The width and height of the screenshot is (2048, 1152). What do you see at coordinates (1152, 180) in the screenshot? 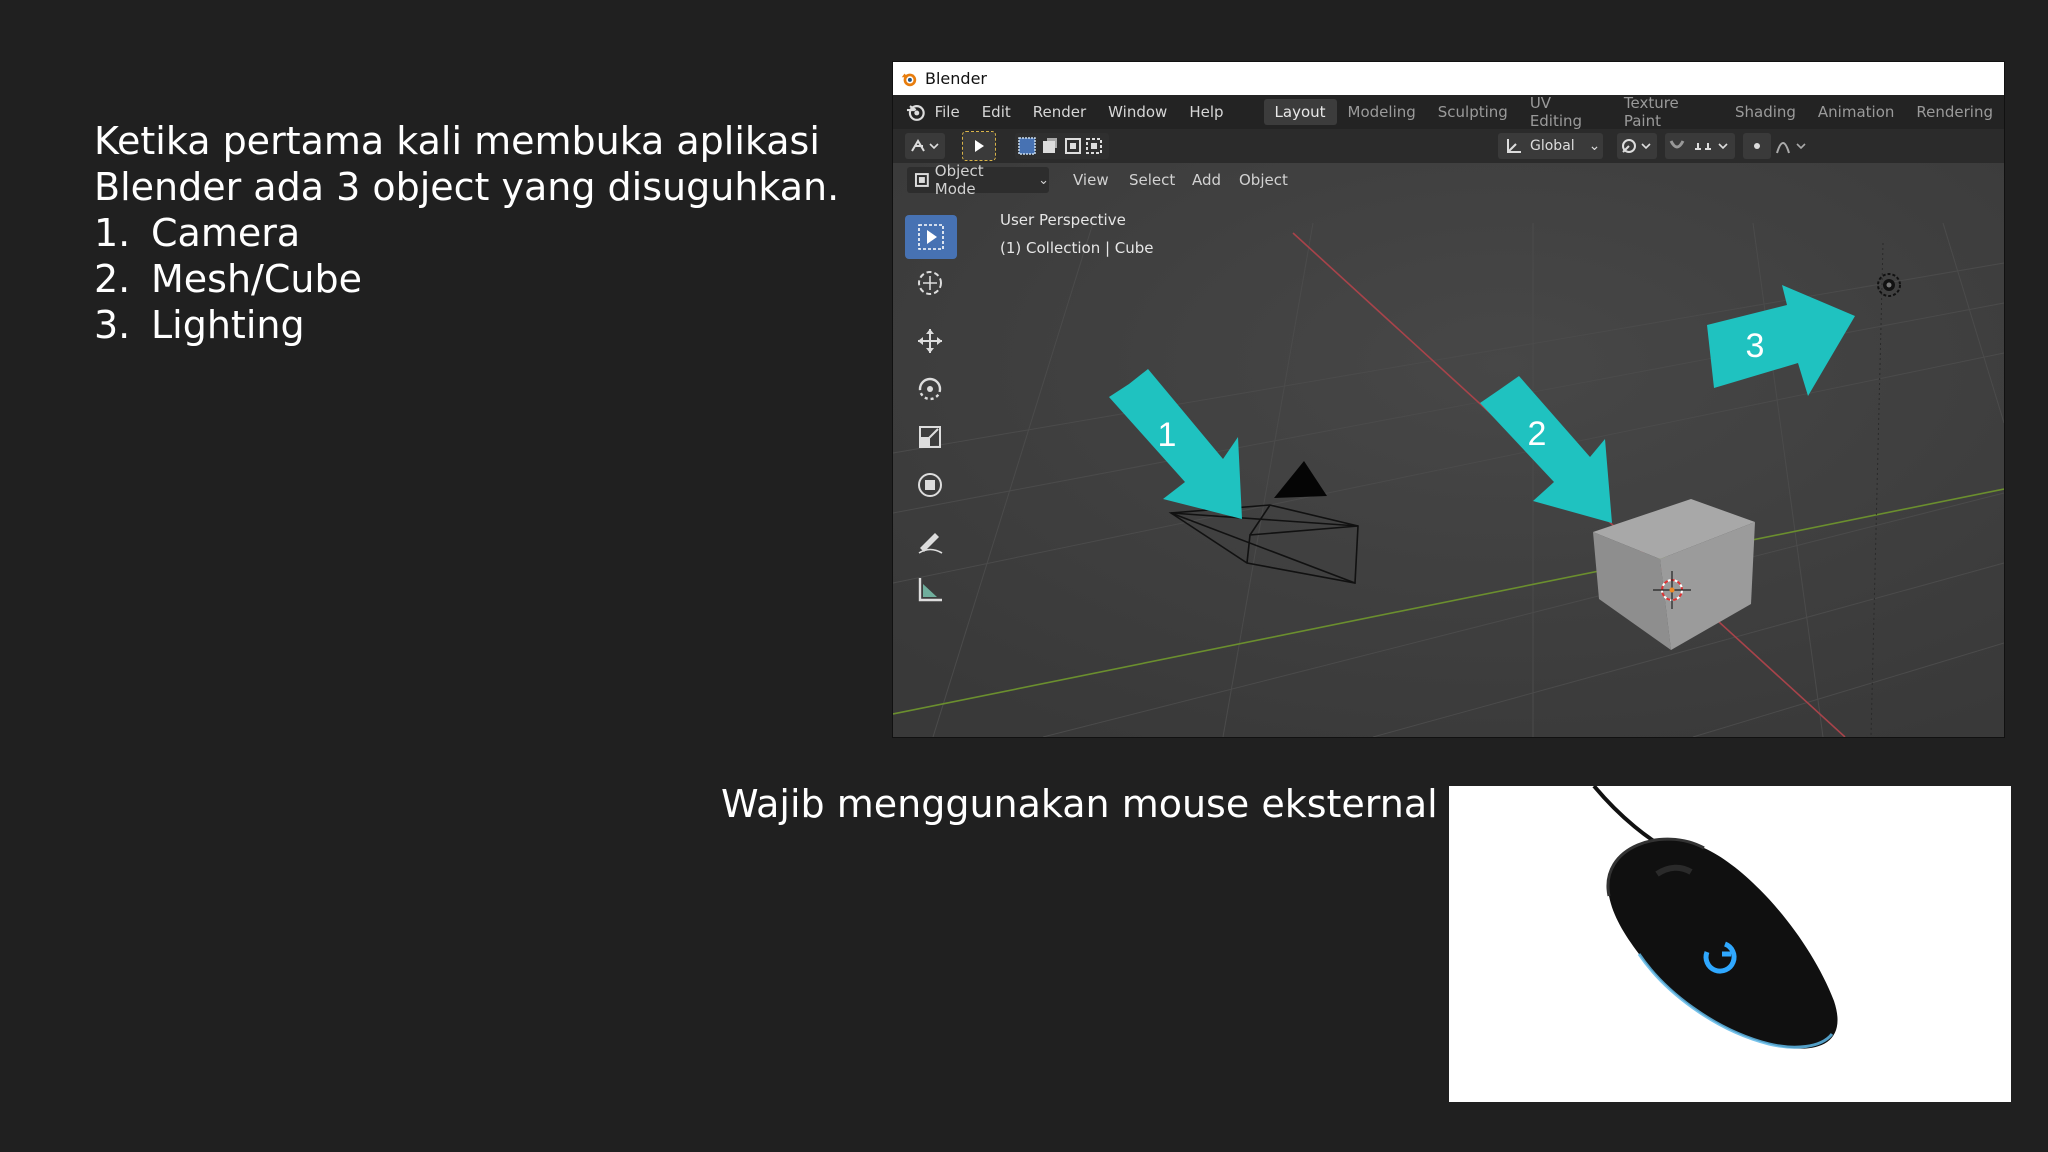
I see `header-menu-select: Select` at bounding box center [1152, 180].